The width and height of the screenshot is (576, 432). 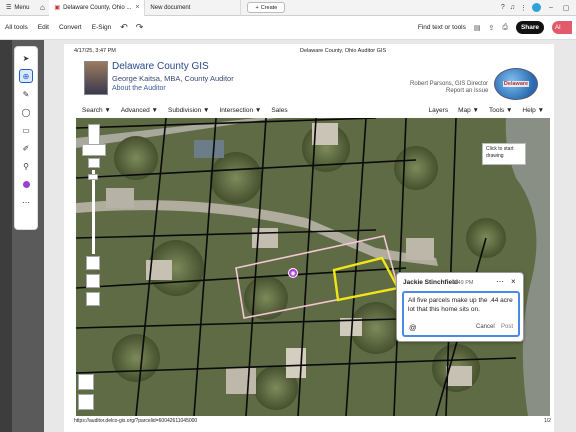 What do you see at coordinates (503, 7) in the screenshot?
I see `help-icon: ?` at bounding box center [503, 7].